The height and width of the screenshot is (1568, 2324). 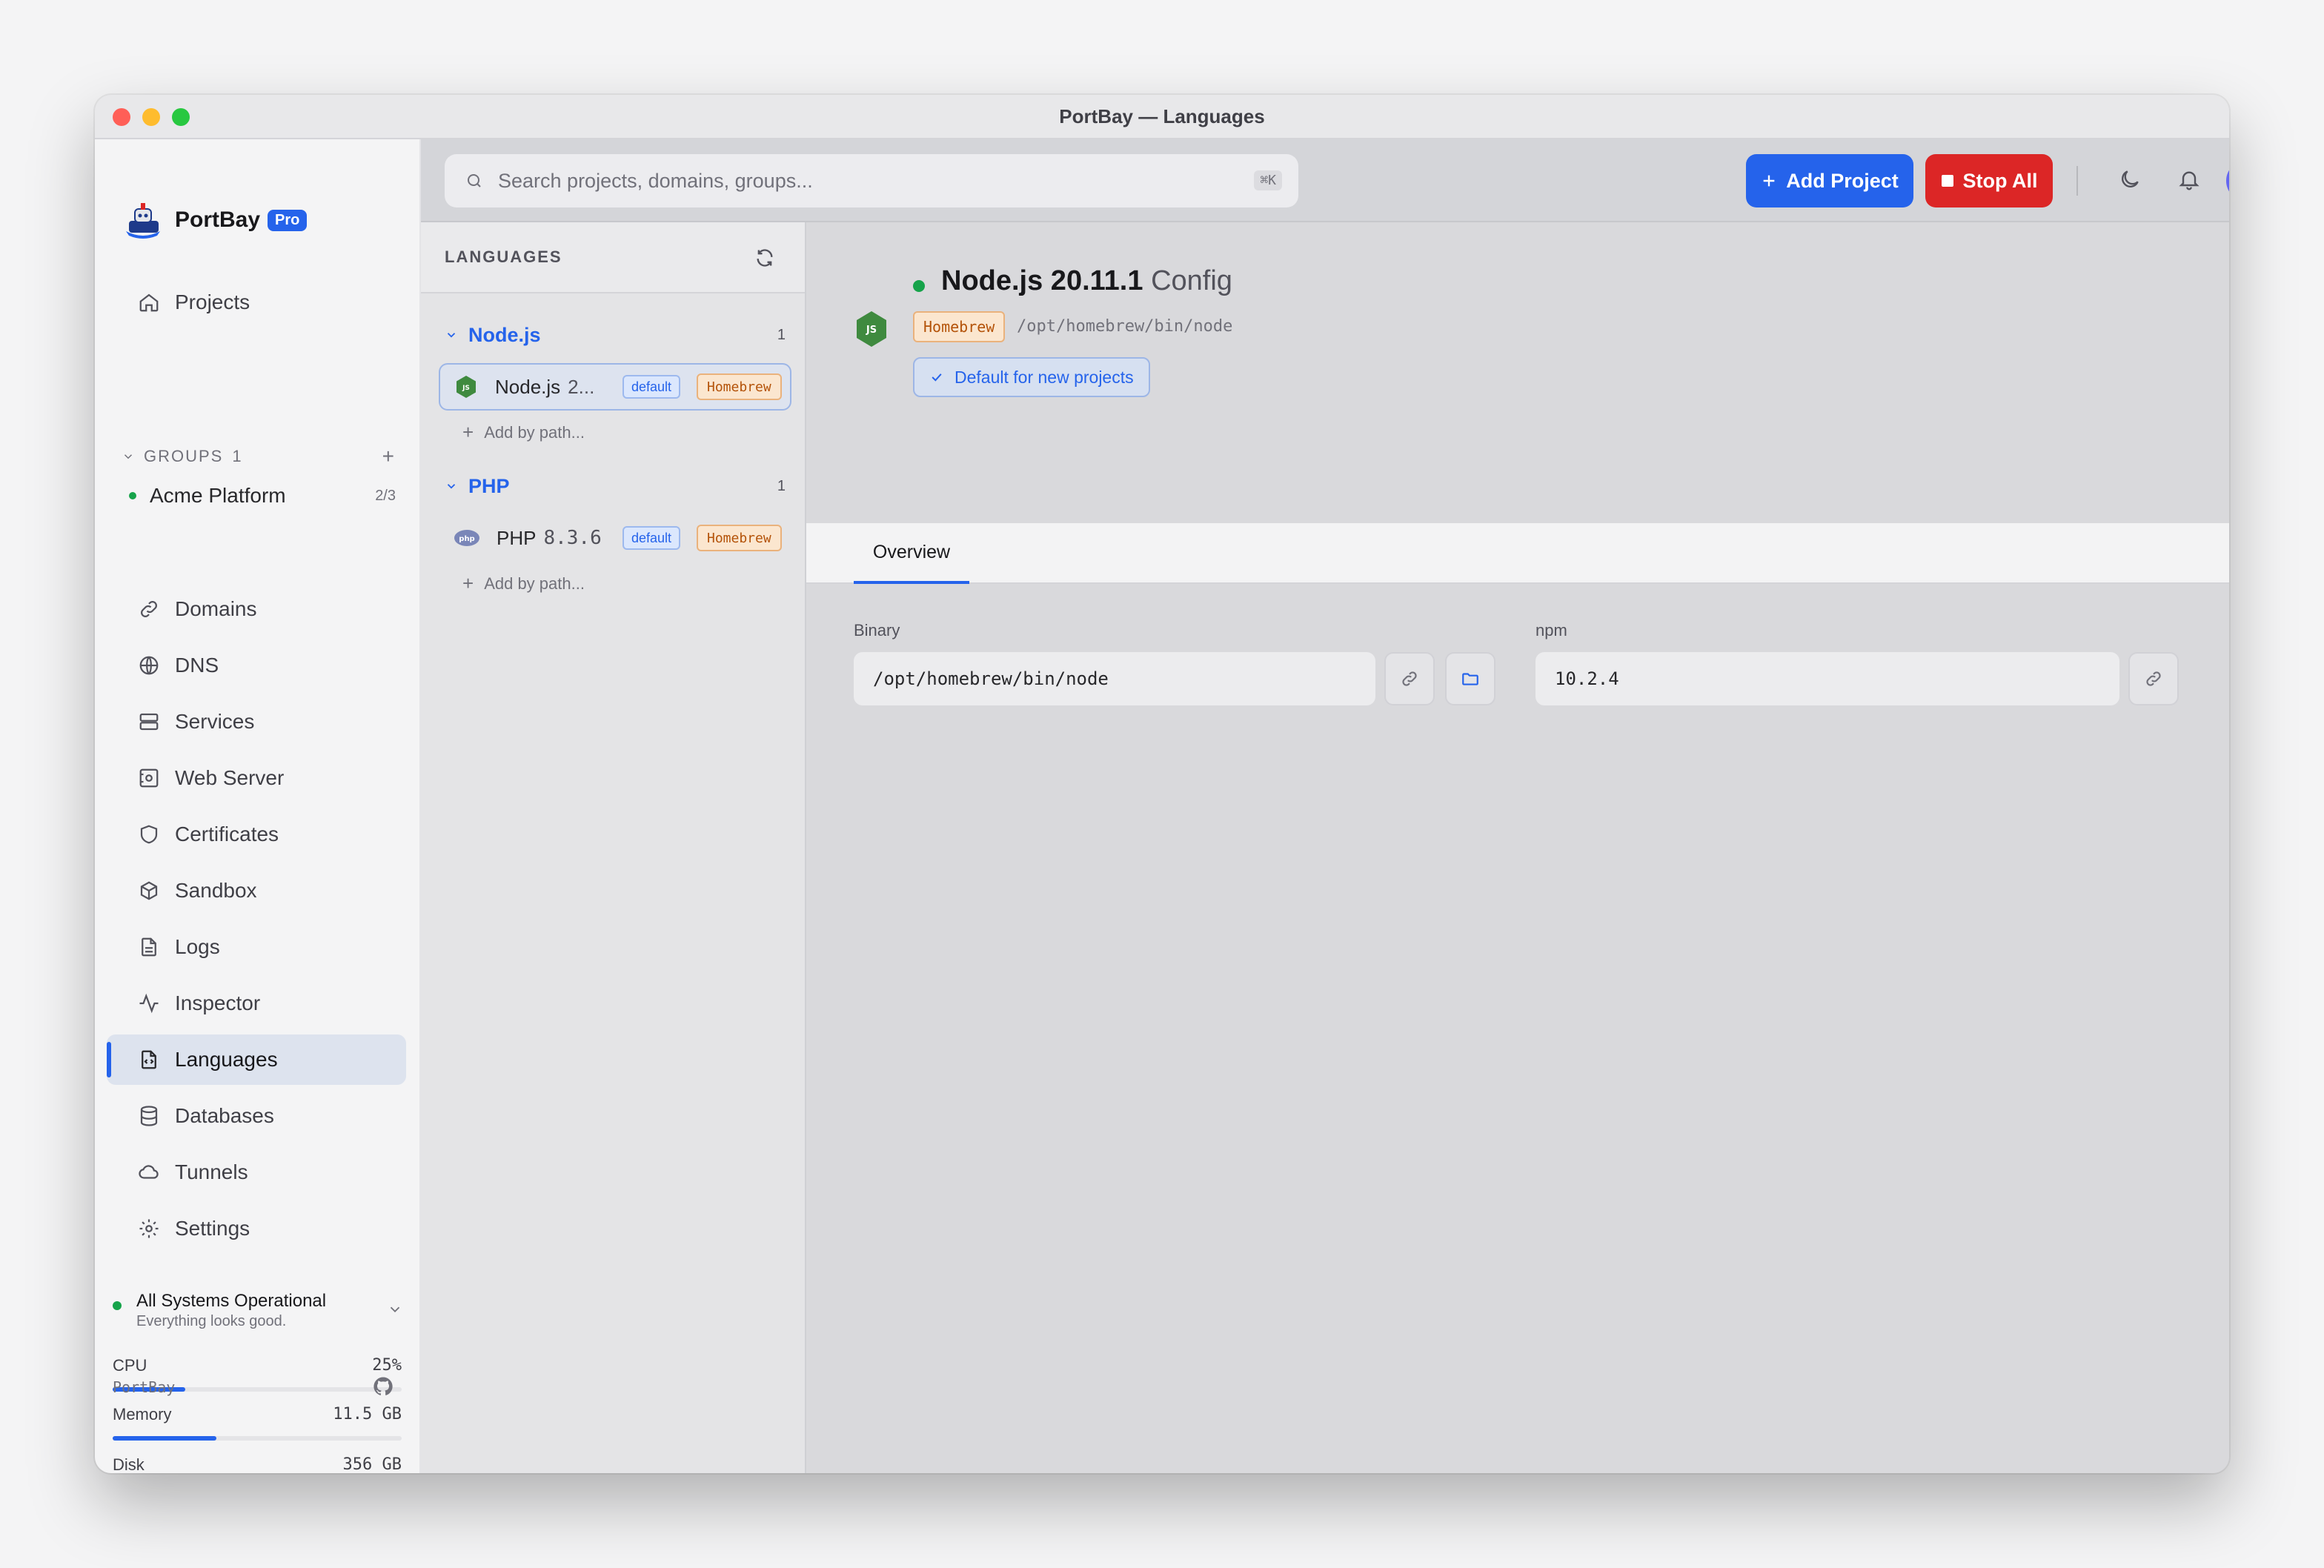 What do you see at coordinates (256, 665) in the screenshot?
I see `nav-dns: DNS` at bounding box center [256, 665].